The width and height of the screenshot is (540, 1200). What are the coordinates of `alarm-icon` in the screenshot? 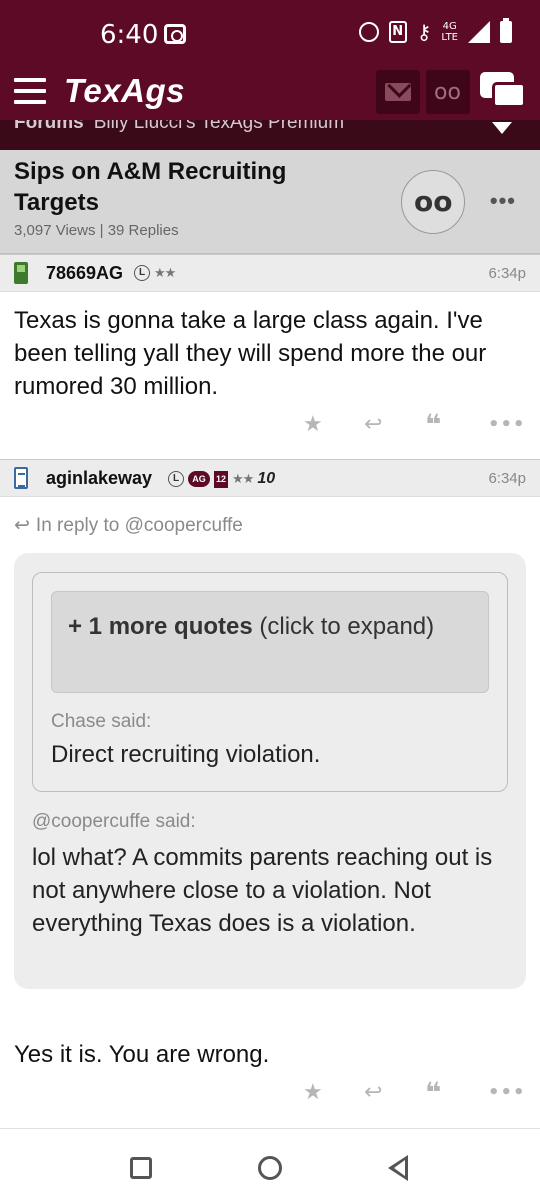 It's located at (368, 32).